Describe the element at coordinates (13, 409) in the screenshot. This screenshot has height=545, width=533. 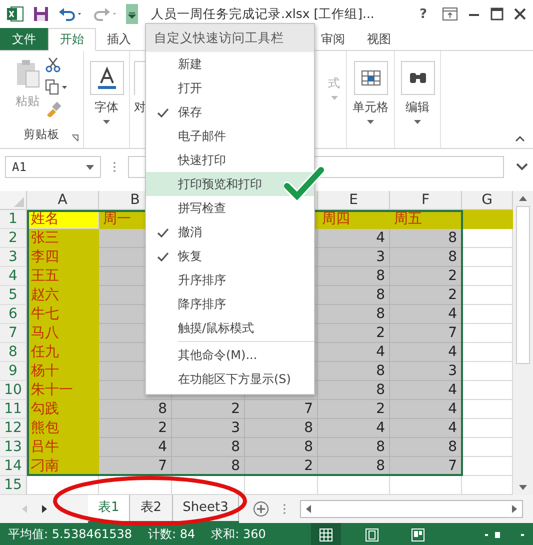
I see `row-header: 11` at that location.